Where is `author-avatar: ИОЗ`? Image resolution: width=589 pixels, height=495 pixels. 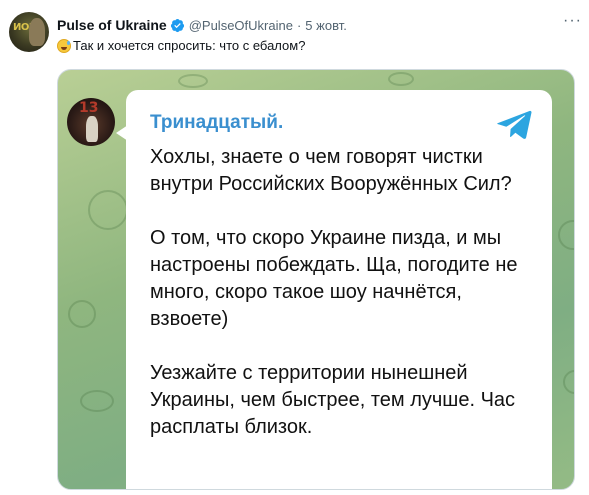 author-avatar: ИОЗ is located at coordinates (29, 32).